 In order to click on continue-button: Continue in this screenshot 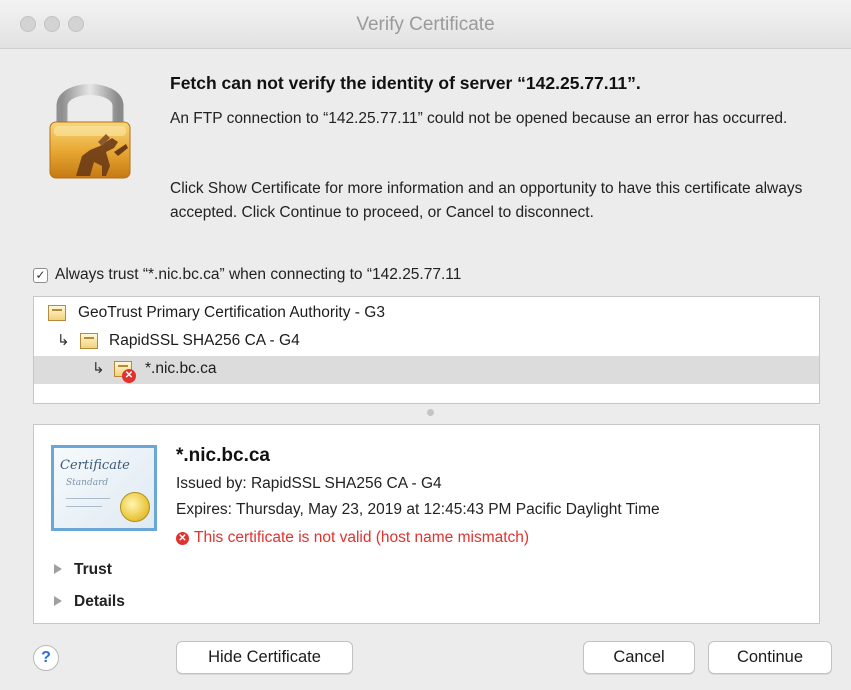, I will do `click(770, 657)`.